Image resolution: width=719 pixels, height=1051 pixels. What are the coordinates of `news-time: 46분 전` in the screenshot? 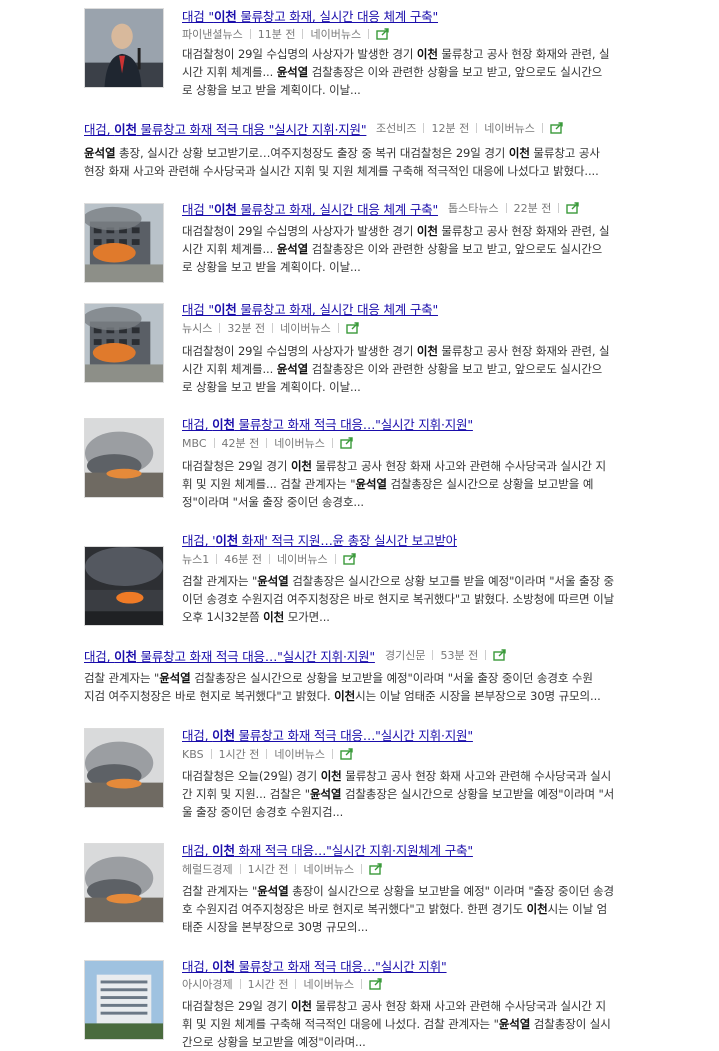 It's located at (243, 559).